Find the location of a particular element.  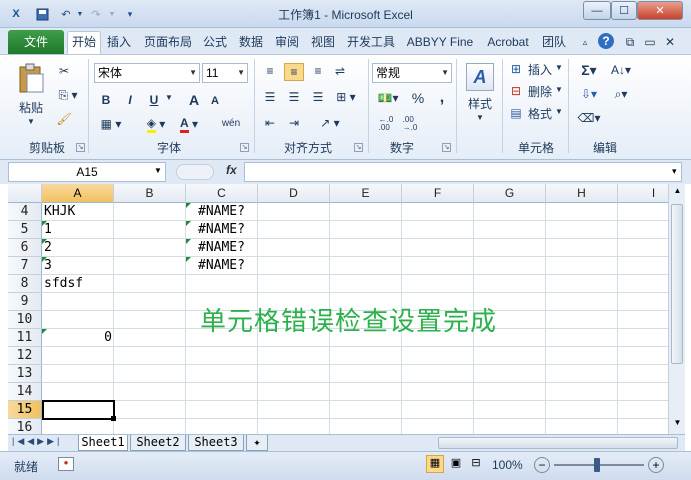

cell-c5: #NAME? is located at coordinates (221, 230).